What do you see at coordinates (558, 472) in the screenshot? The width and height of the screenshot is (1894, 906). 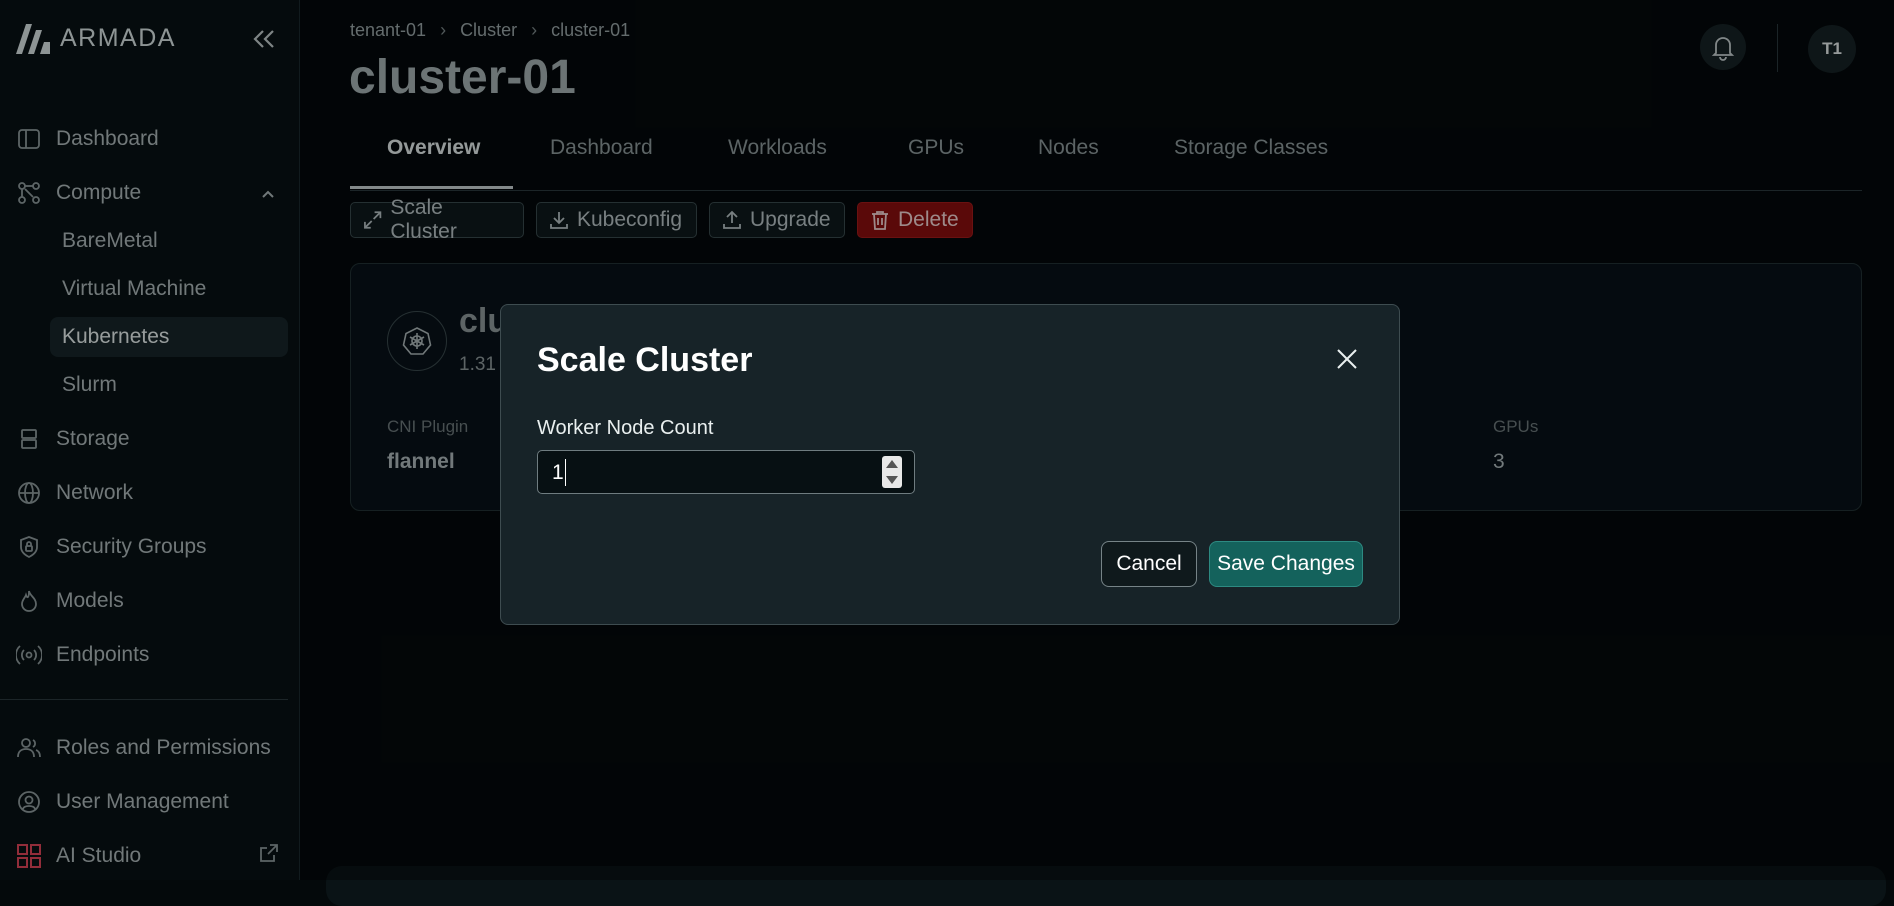 I see `worker-node-count-value: 1` at bounding box center [558, 472].